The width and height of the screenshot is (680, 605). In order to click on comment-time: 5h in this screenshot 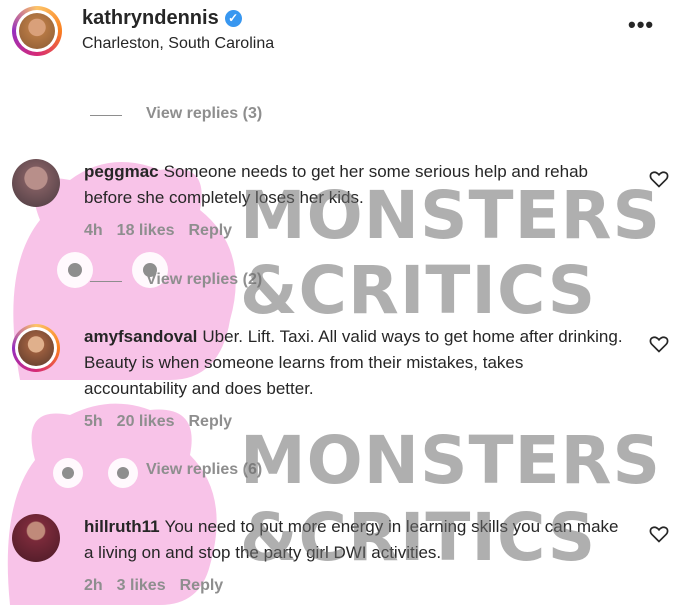, I will do `click(93, 421)`.